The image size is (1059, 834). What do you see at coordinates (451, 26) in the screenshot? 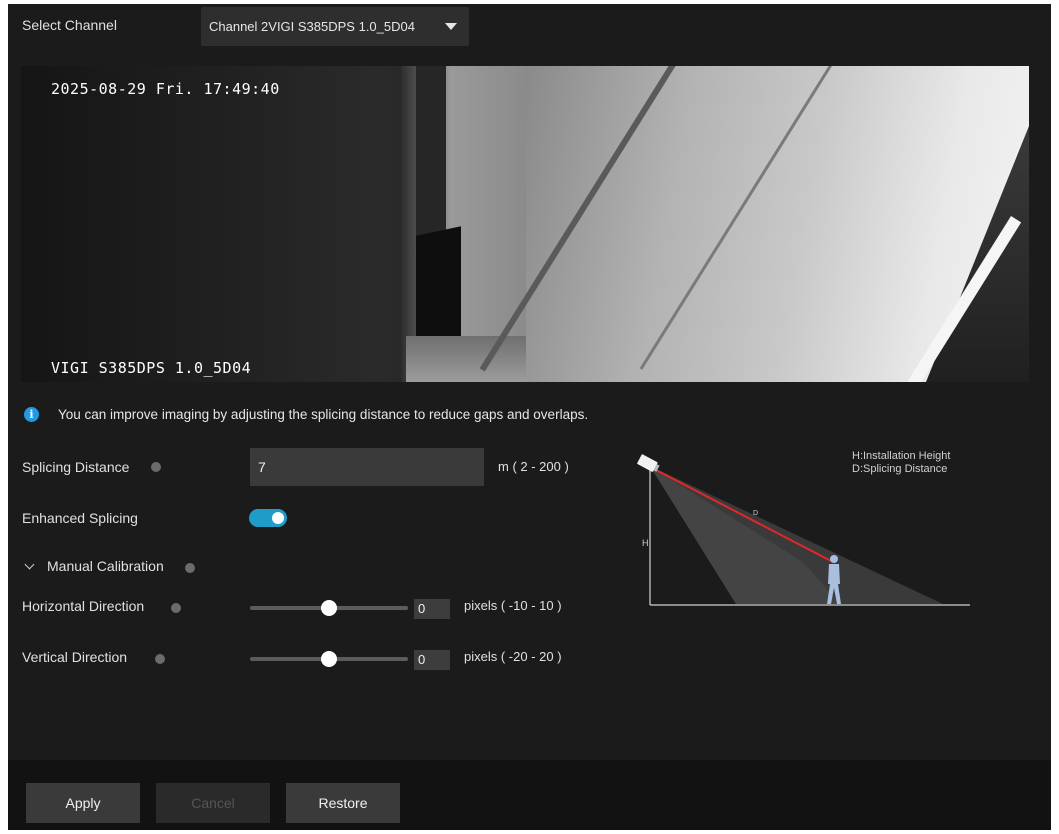
I see `caret-down-icon` at bounding box center [451, 26].